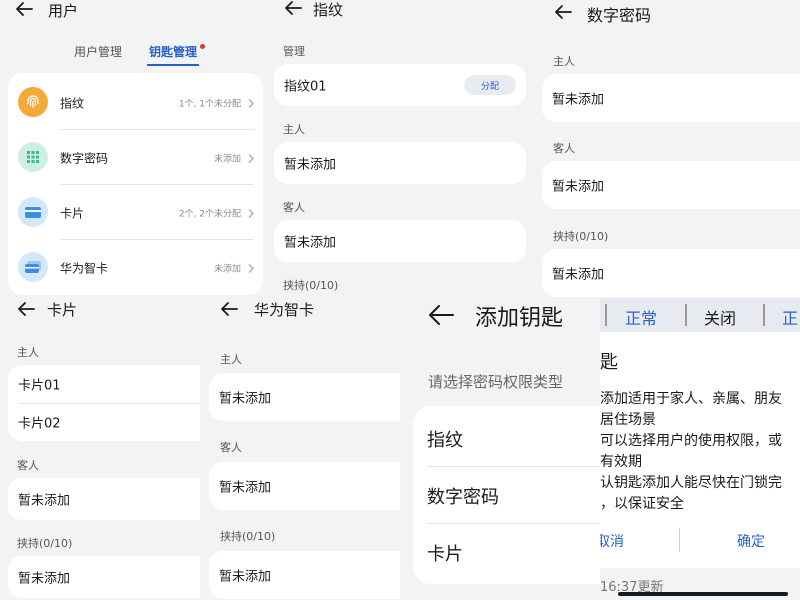 This screenshot has width=800, height=600. Describe the element at coordinates (98, 51) in the screenshot. I see `tab-user-management: 用户管理` at that location.